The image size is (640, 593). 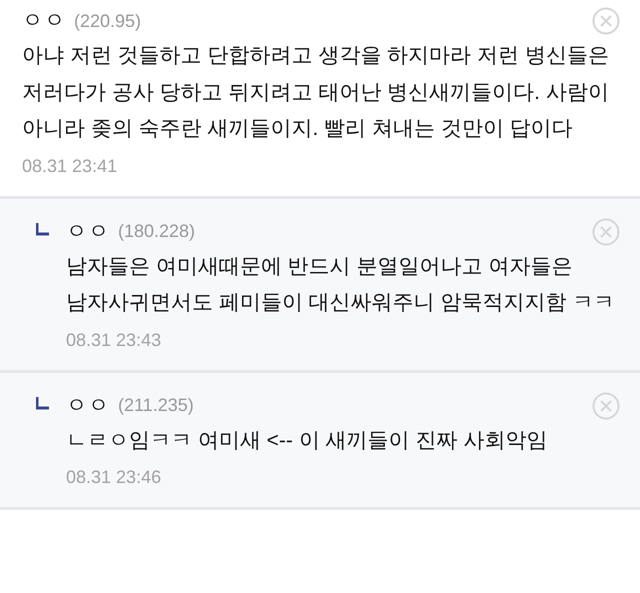 I want to click on ip-address: (211.235), so click(x=156, y=405).